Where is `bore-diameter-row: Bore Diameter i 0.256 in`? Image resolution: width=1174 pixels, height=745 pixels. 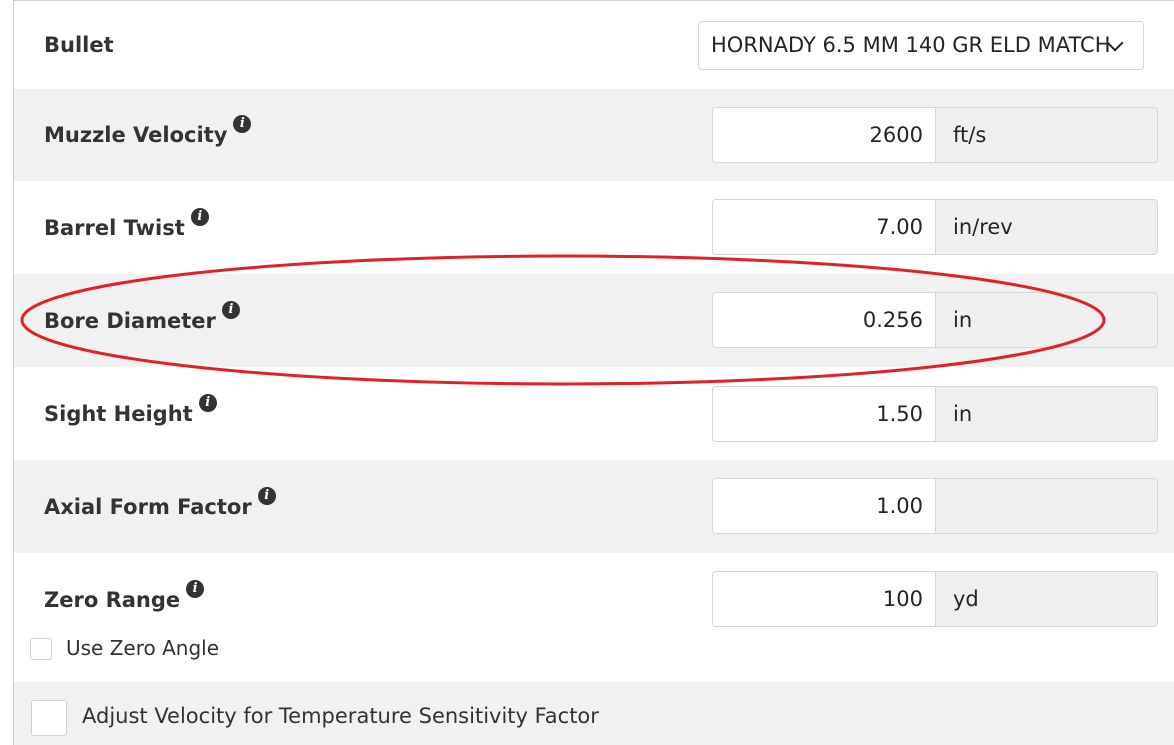
bore-diameter-row: Bore Diameter i 0.256 in is located at coordinates (594, 320).